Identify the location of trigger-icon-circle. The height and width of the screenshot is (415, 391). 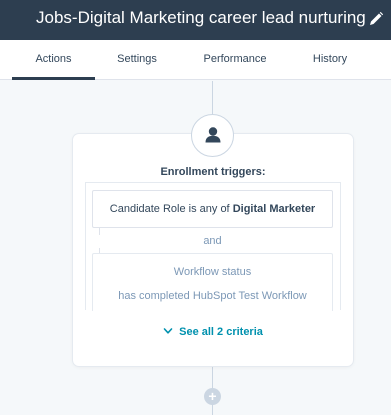
(212, 135).